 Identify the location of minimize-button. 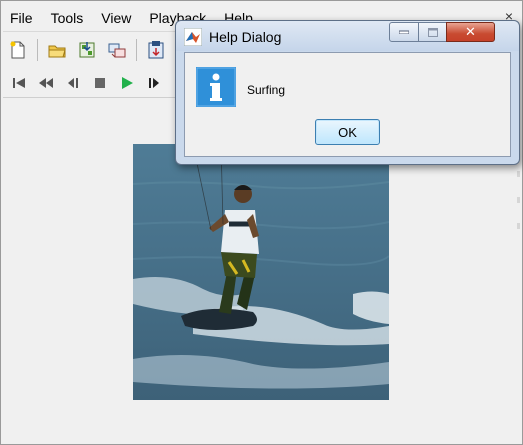
(404, 32).